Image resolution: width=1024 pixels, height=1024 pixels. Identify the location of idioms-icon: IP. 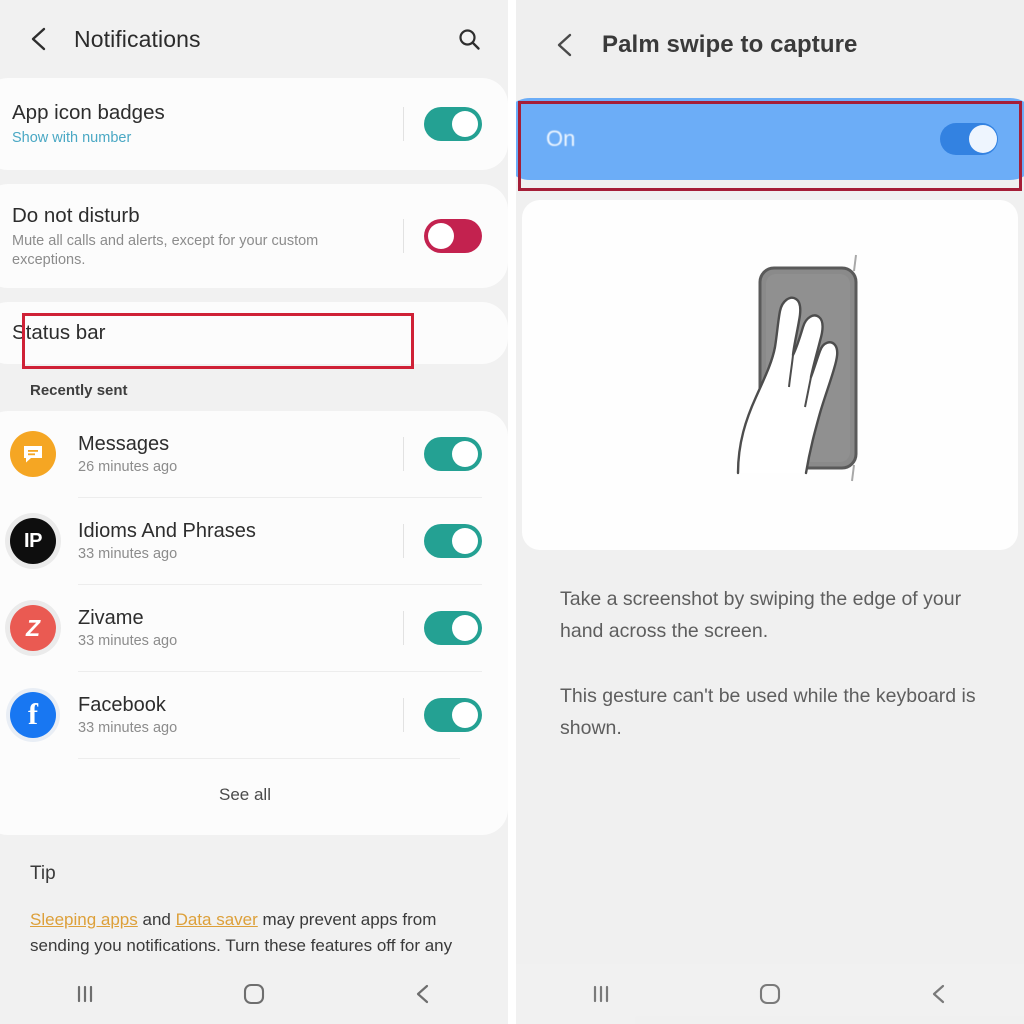
(33, 541).